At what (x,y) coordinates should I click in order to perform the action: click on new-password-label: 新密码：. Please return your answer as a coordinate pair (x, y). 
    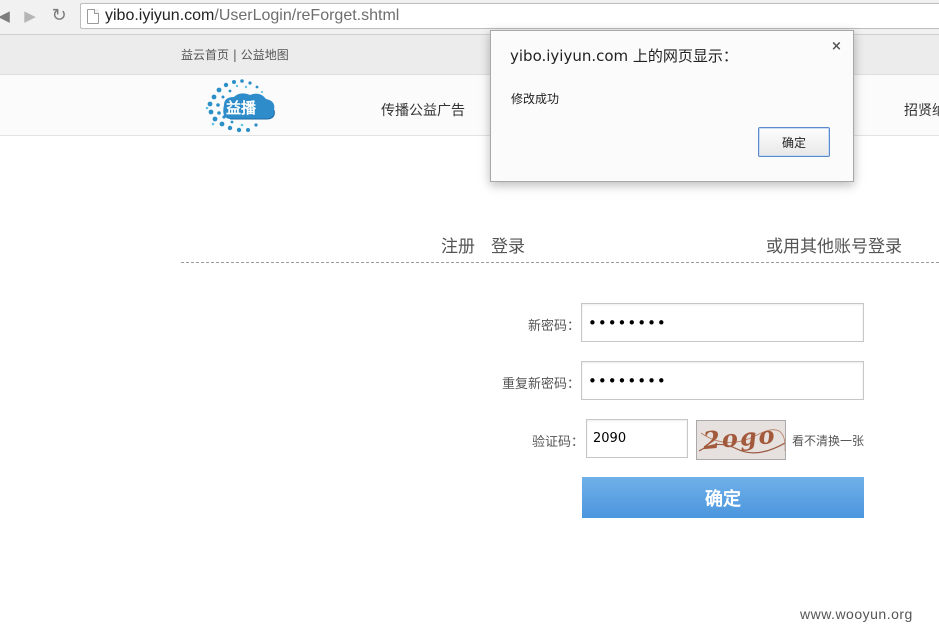
    Looking at the image, I should click on (553, 326).